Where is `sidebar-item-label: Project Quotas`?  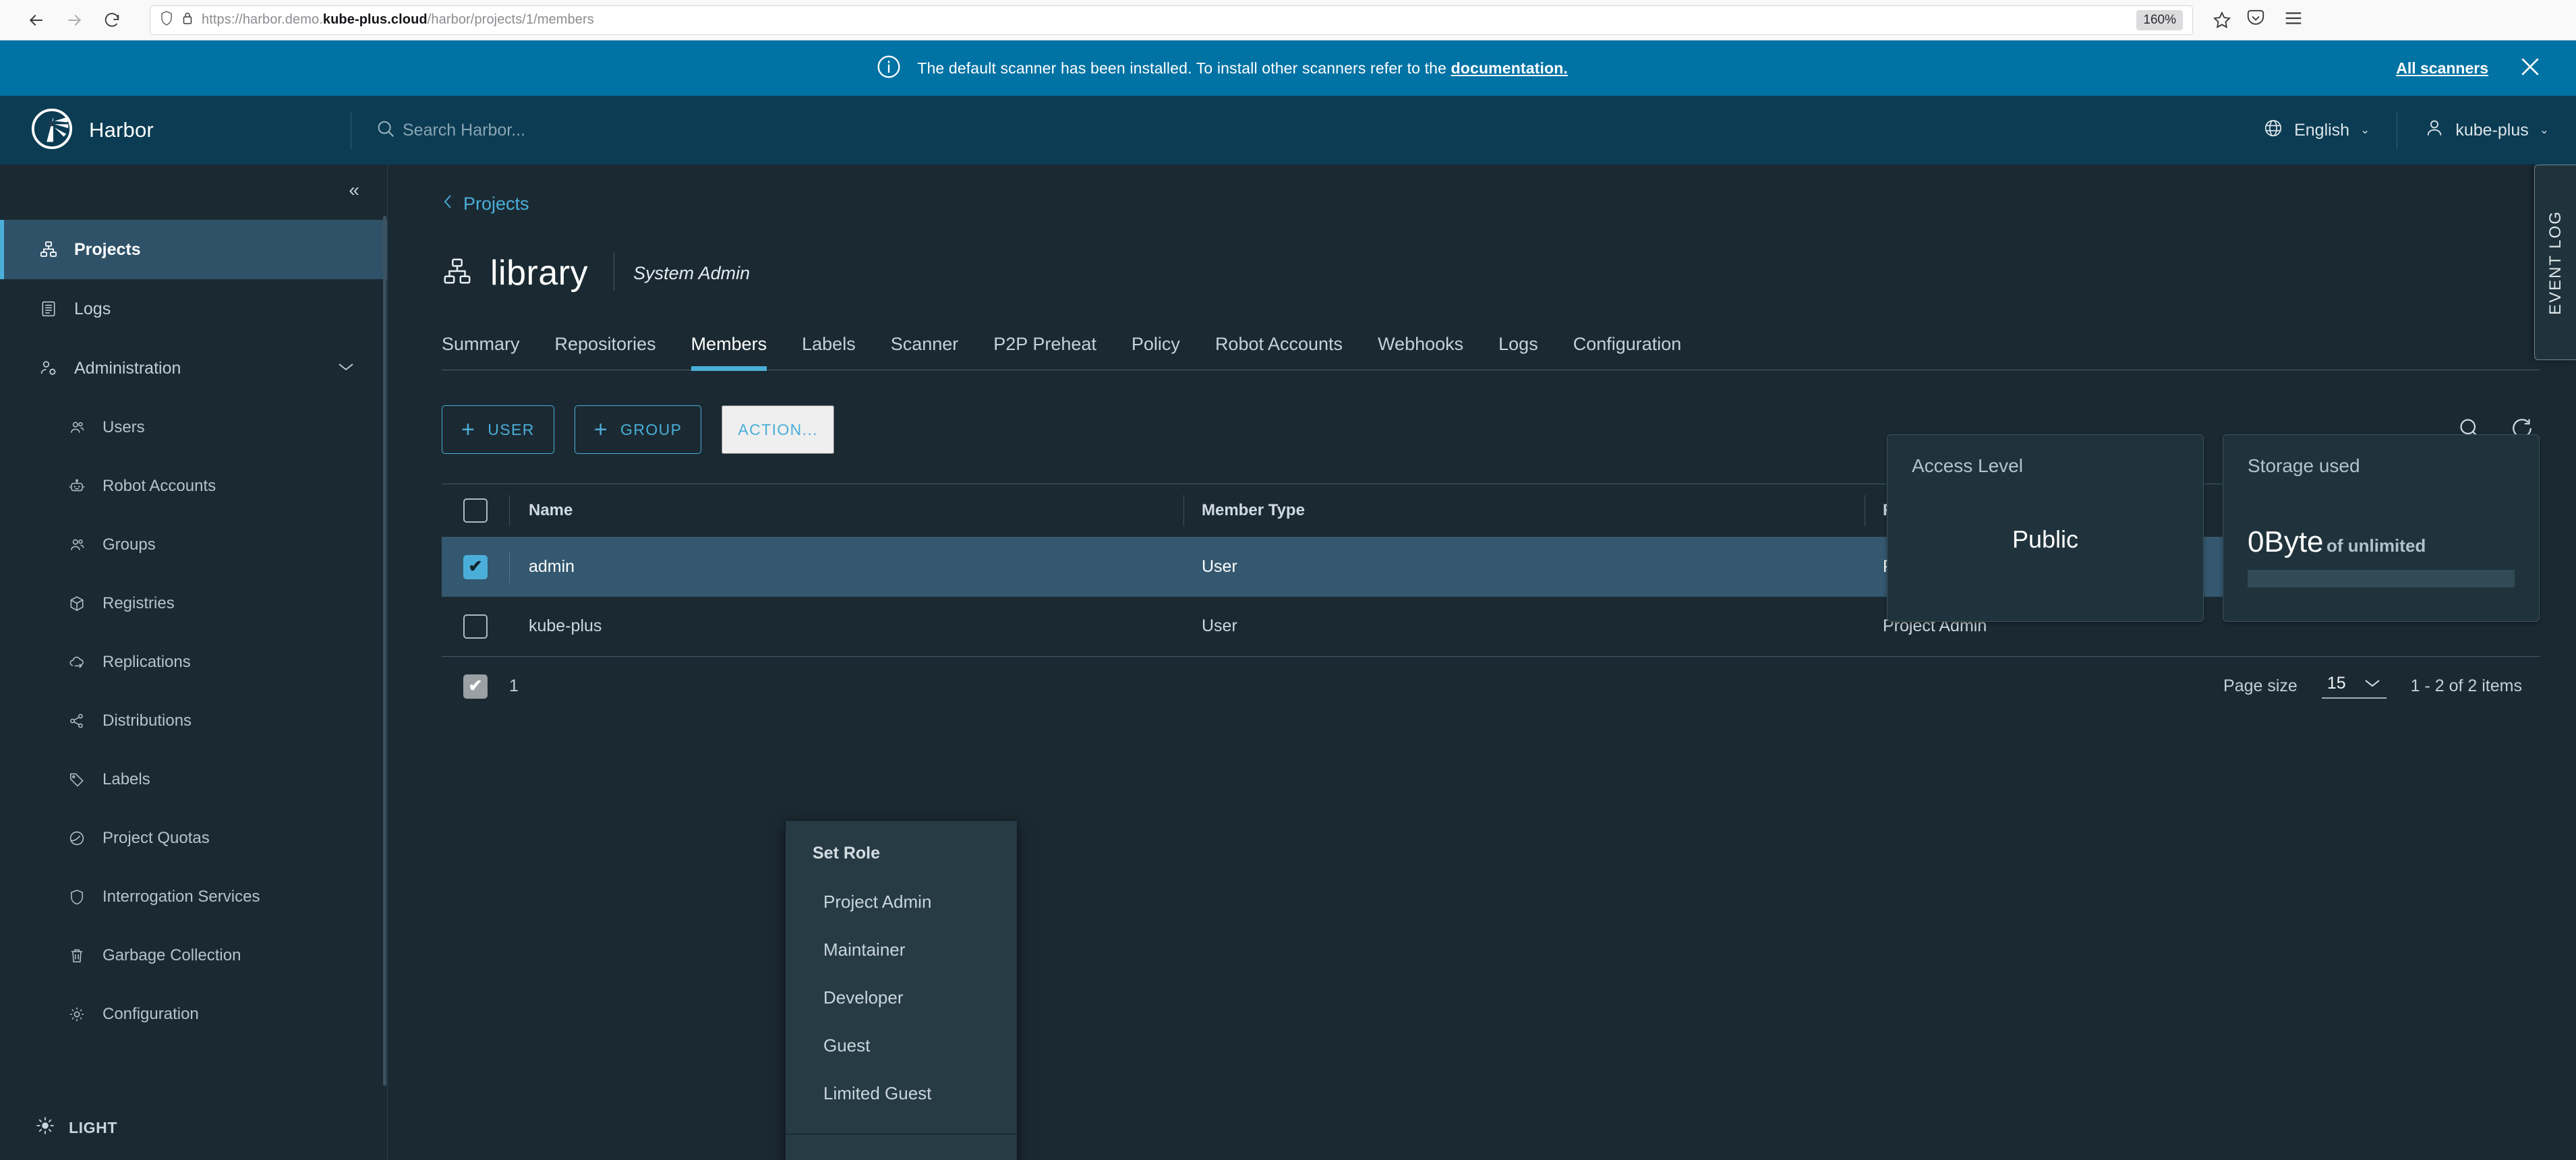 sidebar-item-label: Project Quotas is located at coordinates (156, 837).